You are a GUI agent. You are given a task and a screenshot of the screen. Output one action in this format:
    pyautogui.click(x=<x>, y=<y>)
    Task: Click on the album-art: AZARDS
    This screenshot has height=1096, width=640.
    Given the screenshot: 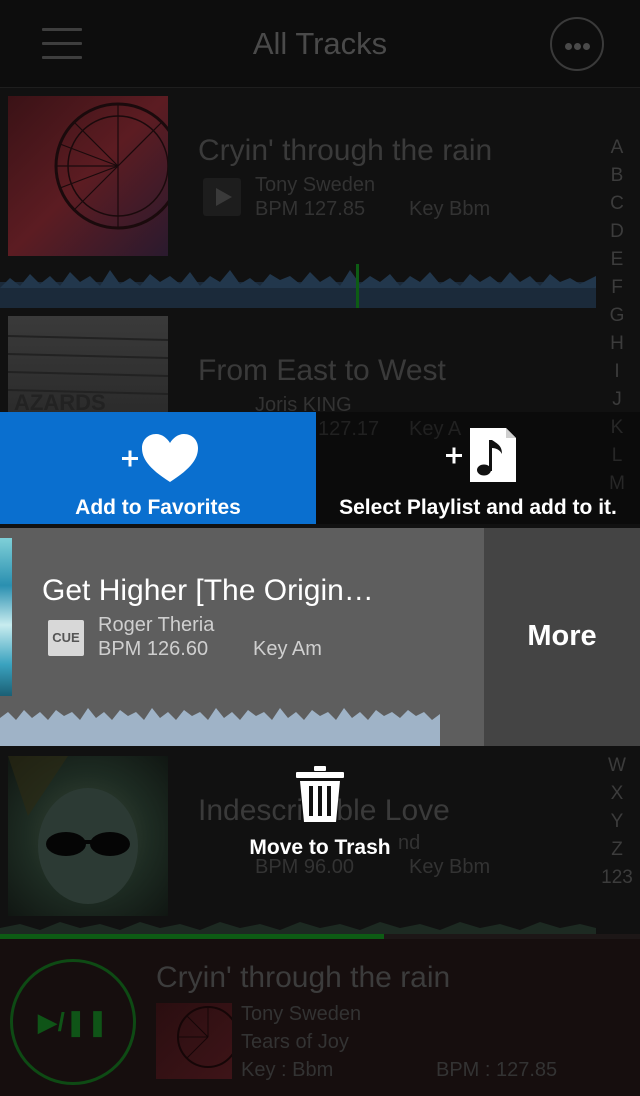 What is the action you would take?
    pyautogui.click(x=88, y=365)
    